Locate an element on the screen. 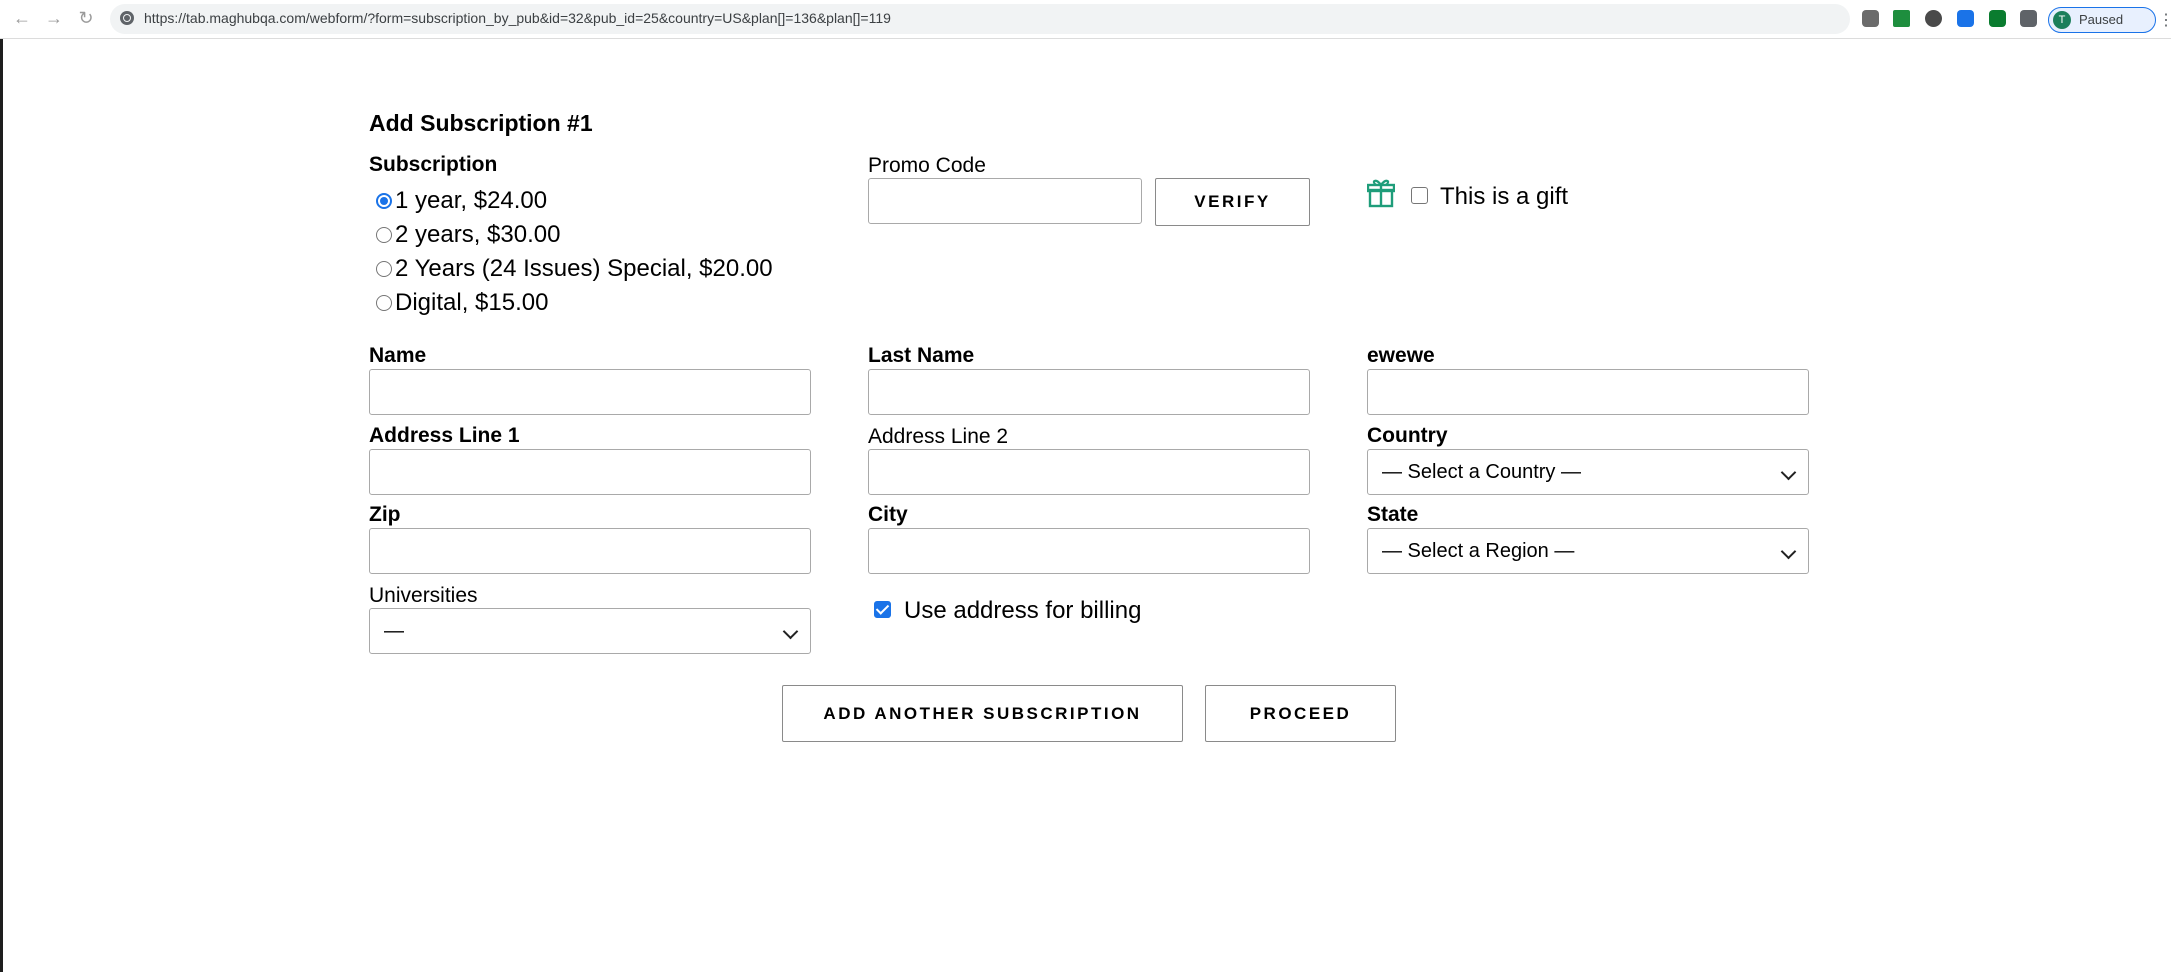 Image resolution: width=2171 pixels, height=972 pixels. country-label: Country is located at coordinates (1407, 435).